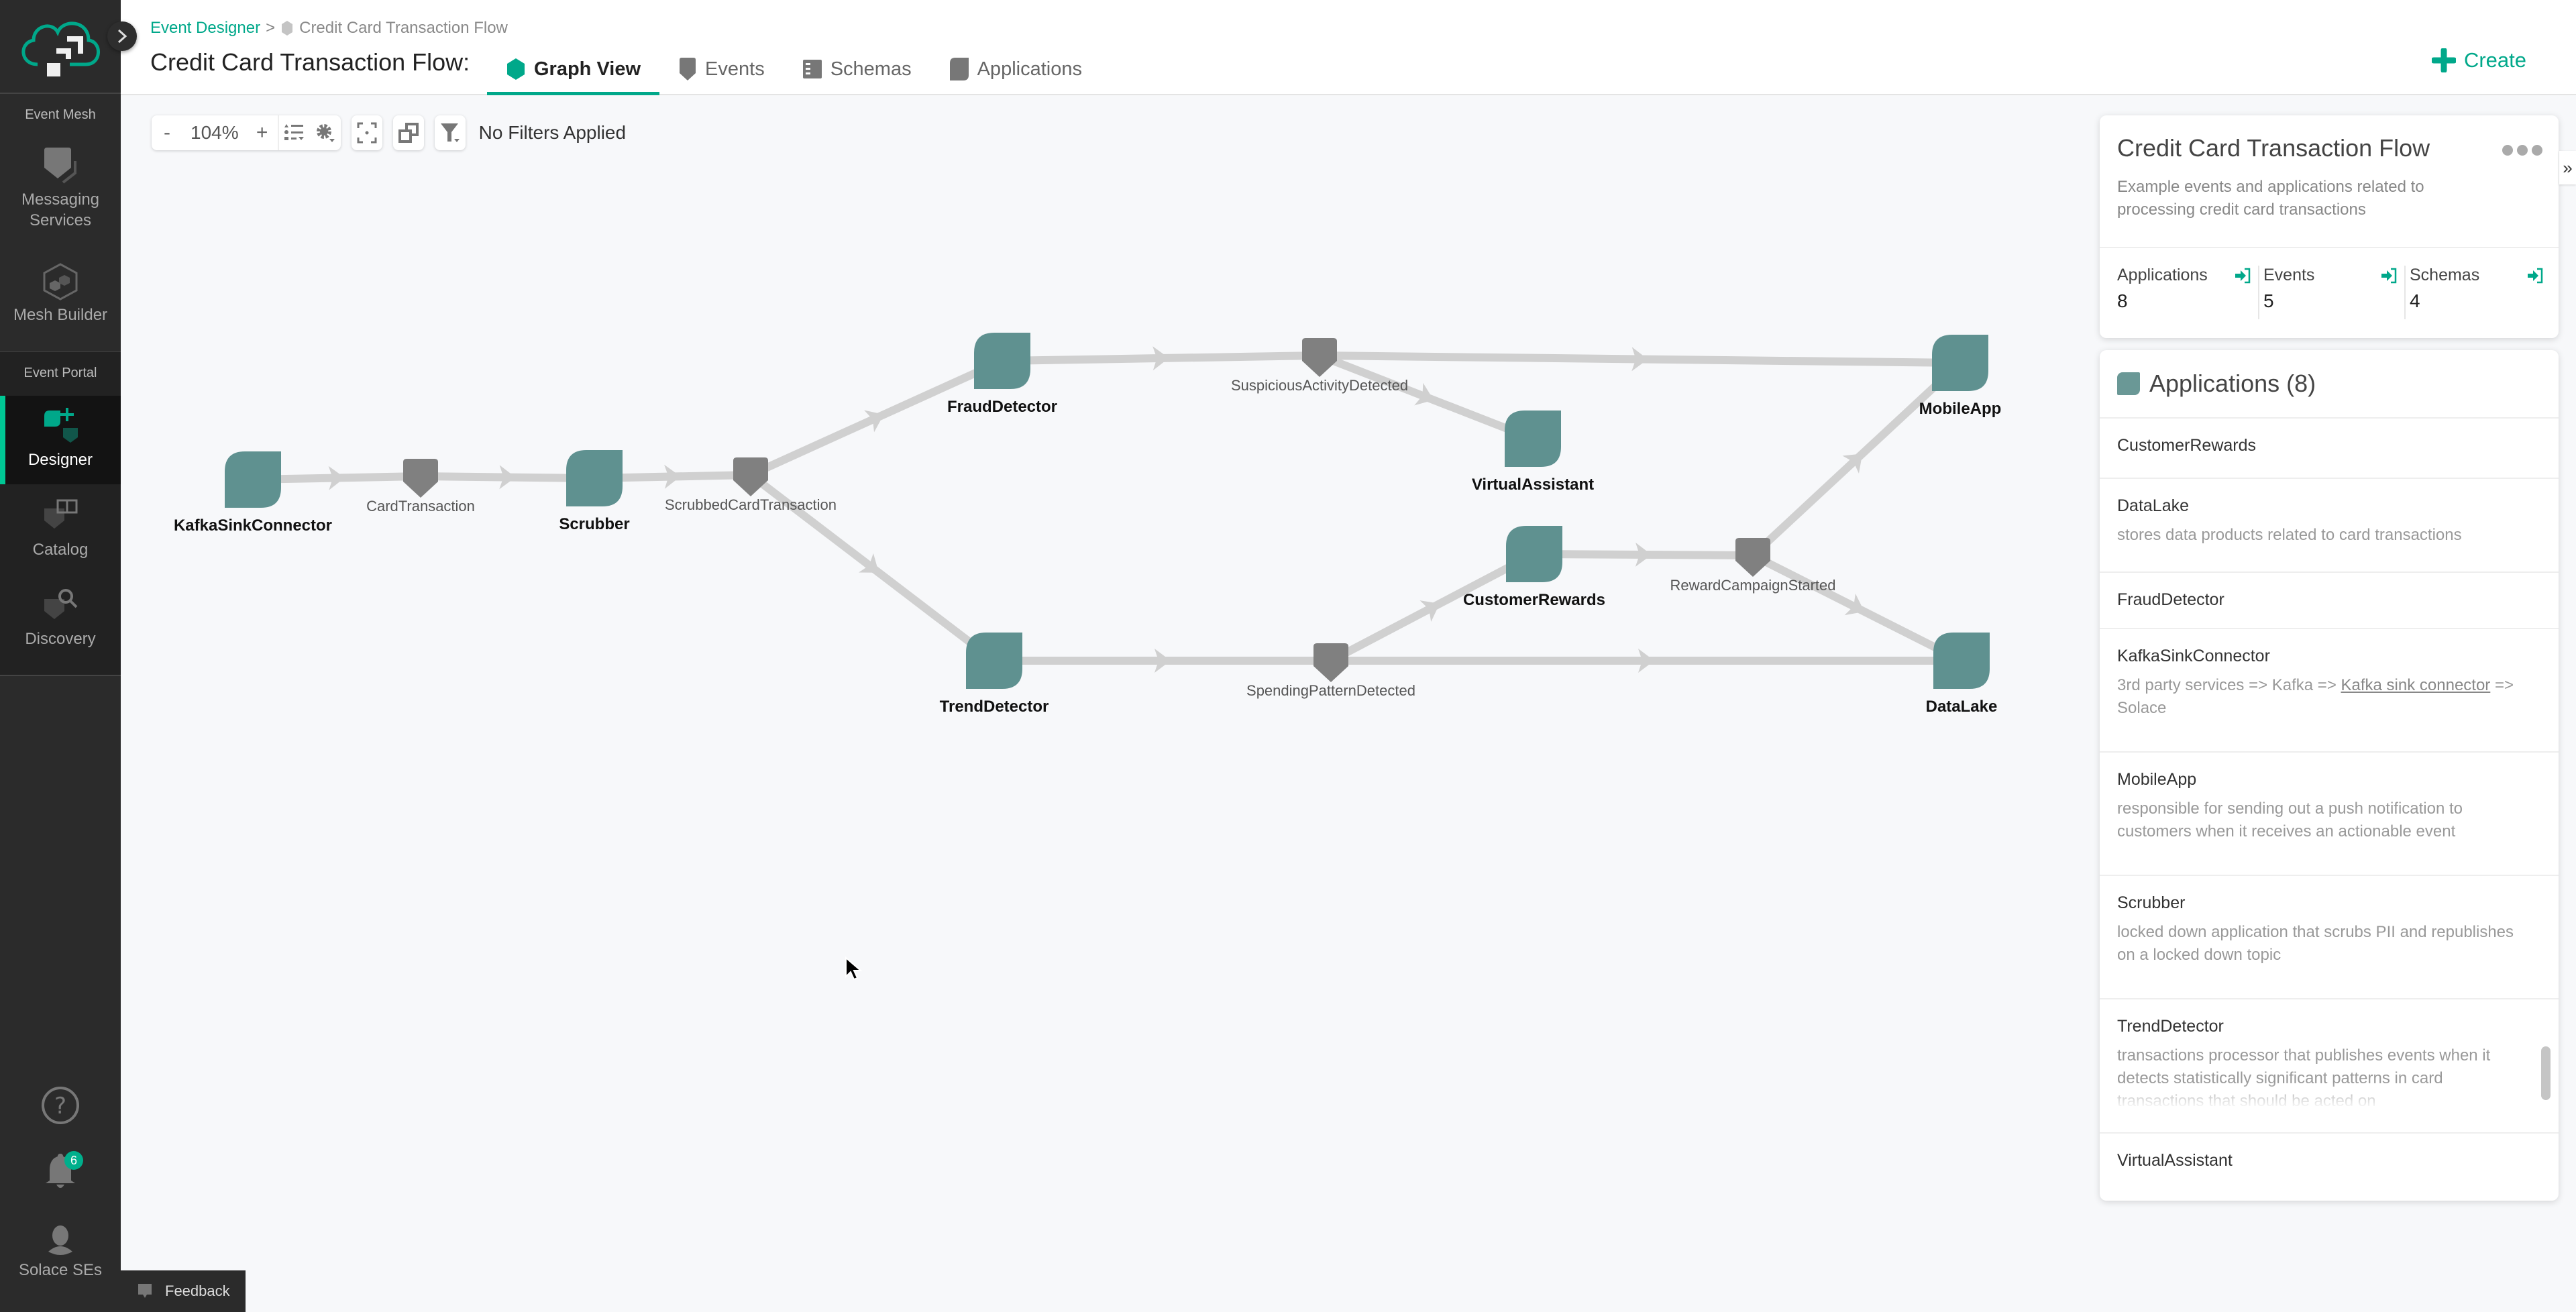 This screenshot has height=1312, width=2576. I want to click on filter-status: No Filters Applied, so click(552, 132).